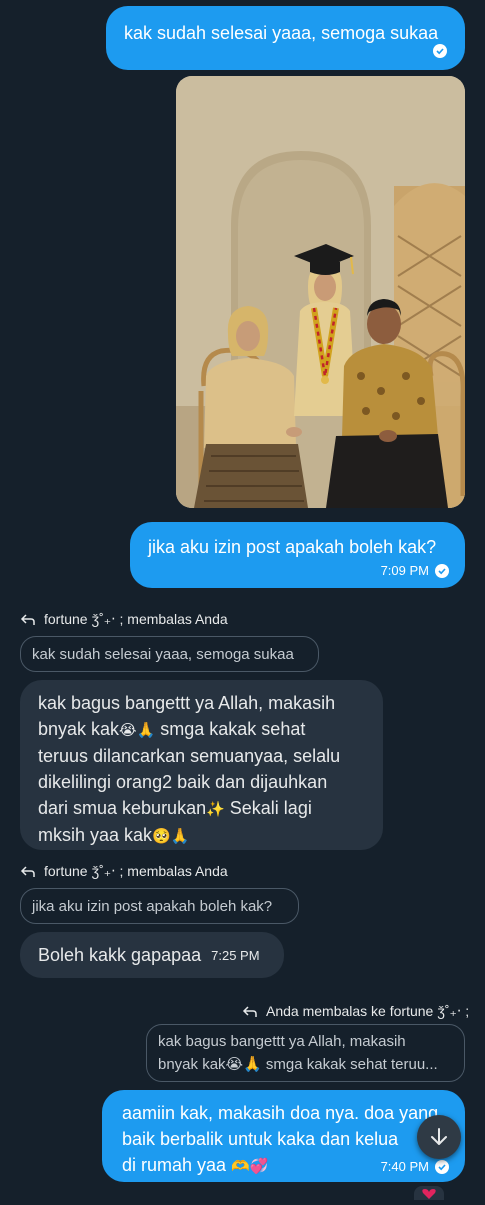 Image resolution: width=485 pixels, height=1205 pixels. What do you see at coordinates (122, 808) in the screenshot?
I see `message-line-text: dari smua keburukan` at bounding box center [122, 808].